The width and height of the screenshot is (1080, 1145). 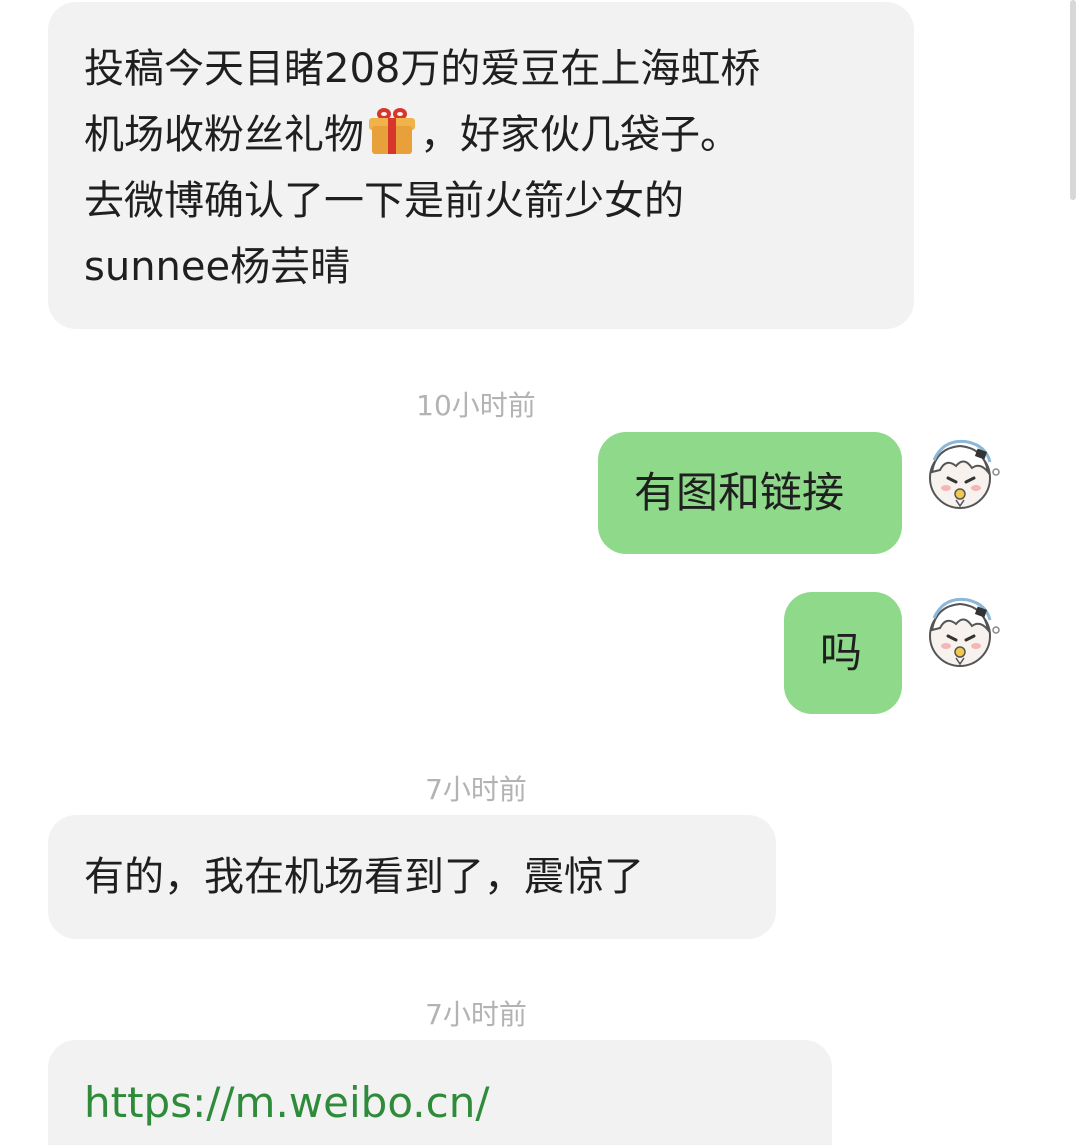 I want to click on gift-icon, so click(x=392, y=132).